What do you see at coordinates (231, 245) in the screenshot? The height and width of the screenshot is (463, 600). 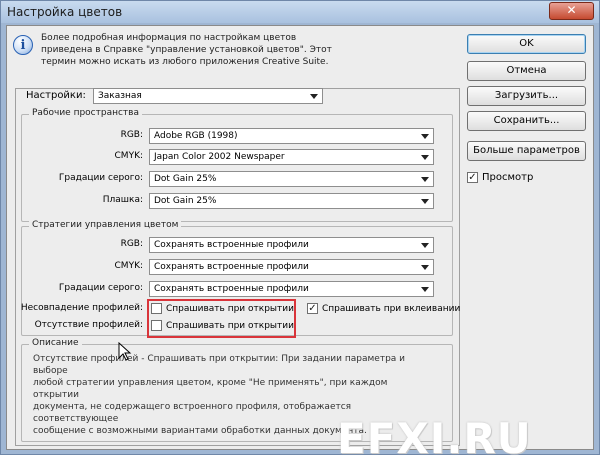 I see `policy-rgb-value: Сохранять встроенные профили` at bounding box center [231, 245].